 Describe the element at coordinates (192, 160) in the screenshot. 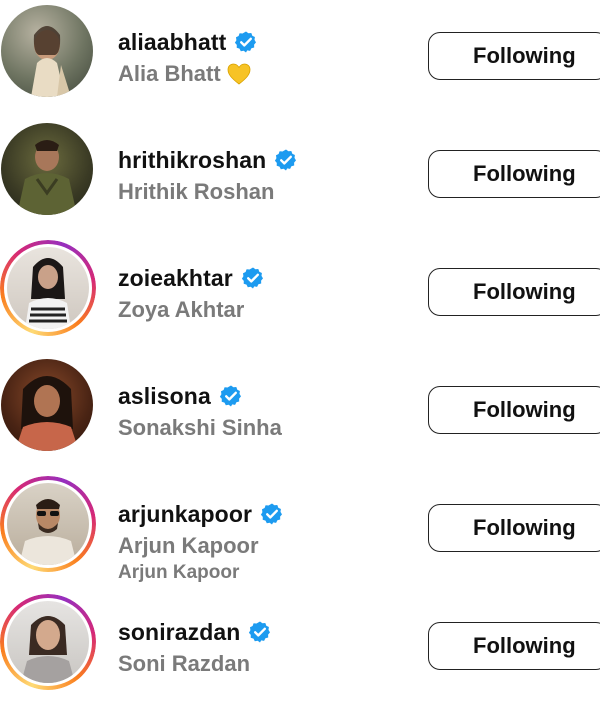

I see `username: hrithikroshan` at that location.